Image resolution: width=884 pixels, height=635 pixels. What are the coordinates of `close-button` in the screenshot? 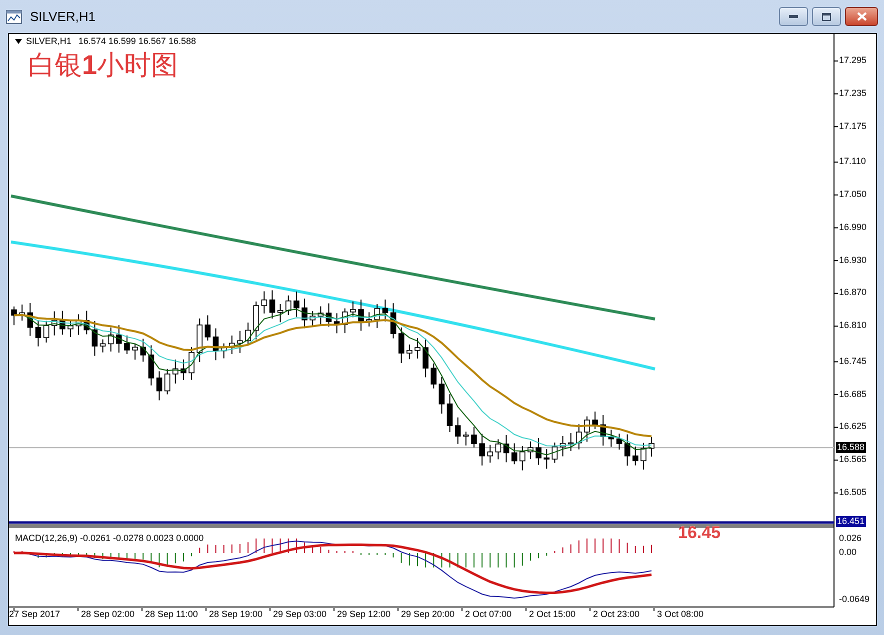 It's located at (861, 16).